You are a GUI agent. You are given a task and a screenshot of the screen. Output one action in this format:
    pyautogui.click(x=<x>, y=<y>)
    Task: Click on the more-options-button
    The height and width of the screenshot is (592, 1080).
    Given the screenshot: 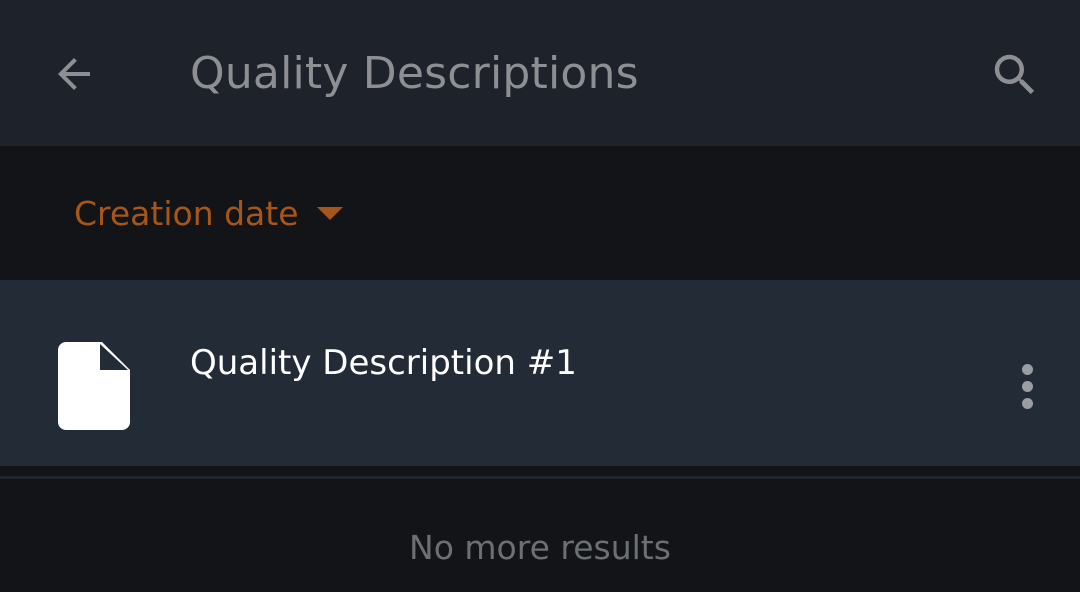 What is the action you would take?
    pyautogui.click(x=1027, y=386)
    